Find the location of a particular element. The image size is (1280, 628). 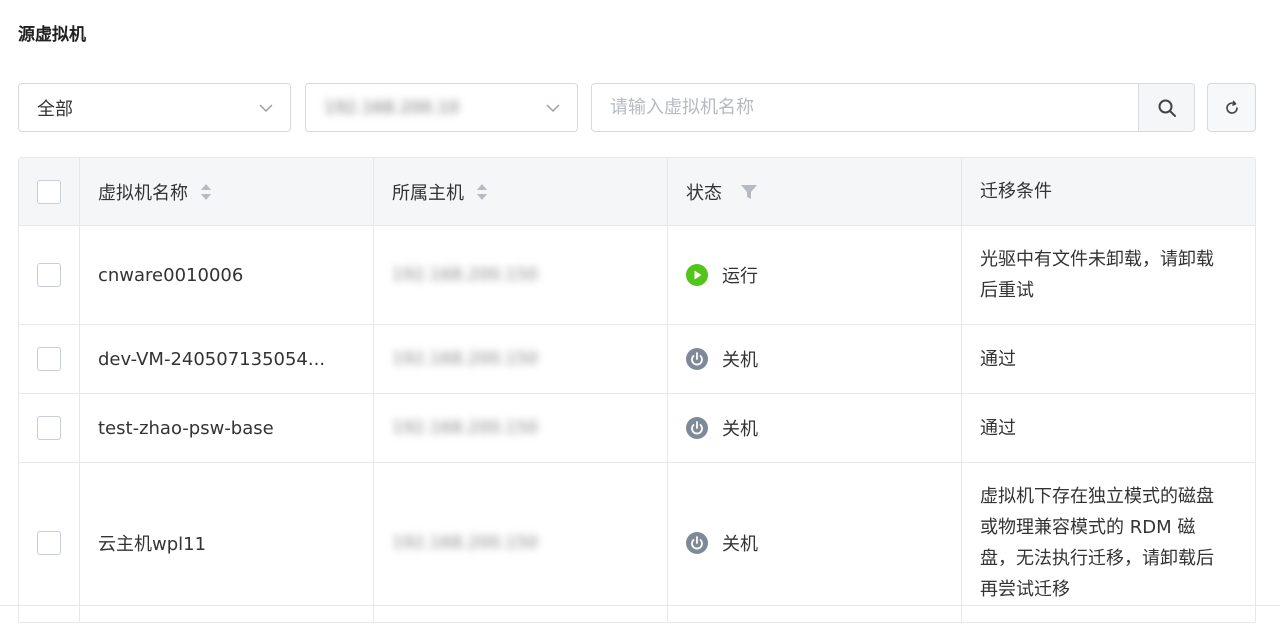

bottom-divider is located at coordinates (640, 605).